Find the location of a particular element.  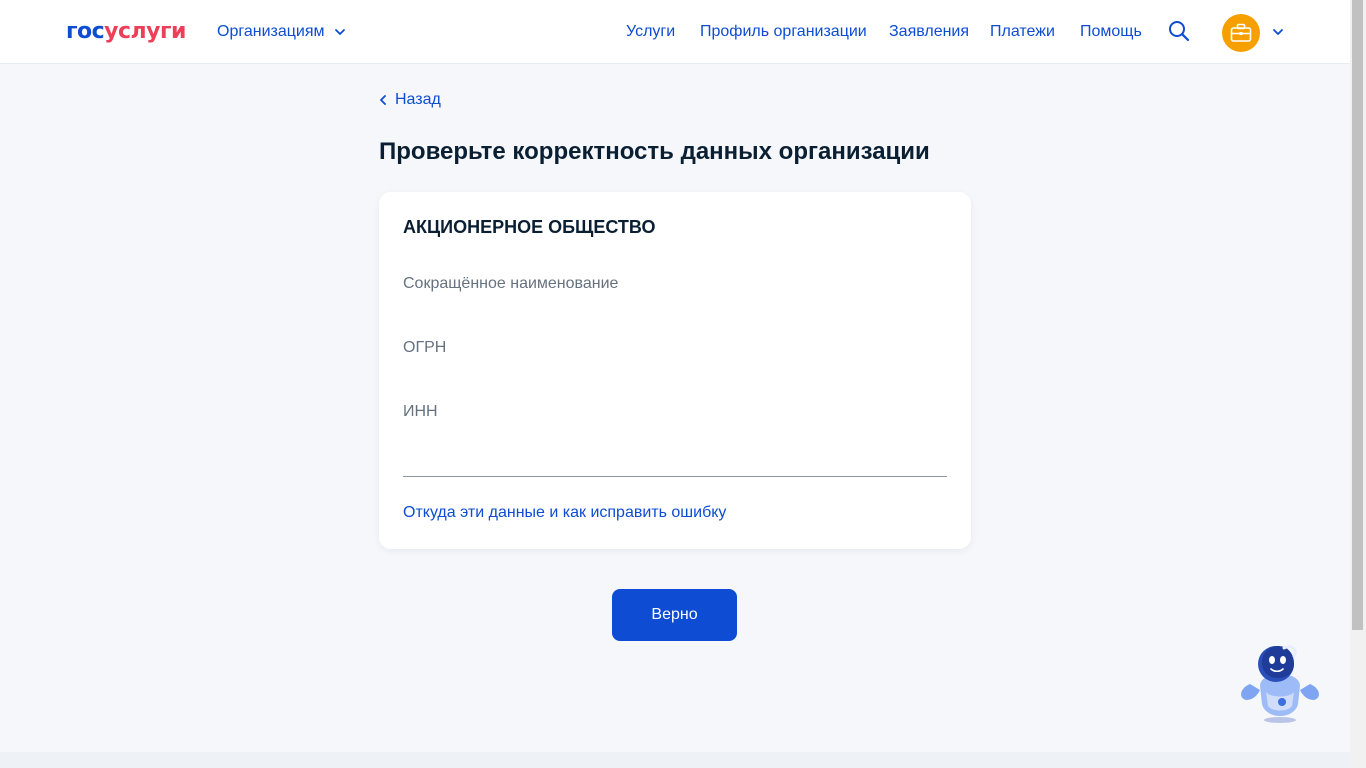

nav-item-payments: Платежи is located at coordinates (1022, 32).